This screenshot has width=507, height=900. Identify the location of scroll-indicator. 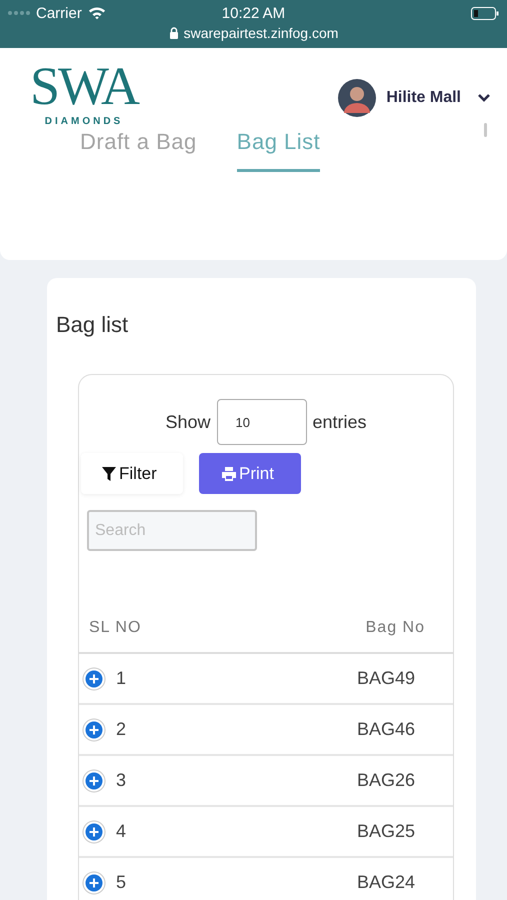
(485, 130).